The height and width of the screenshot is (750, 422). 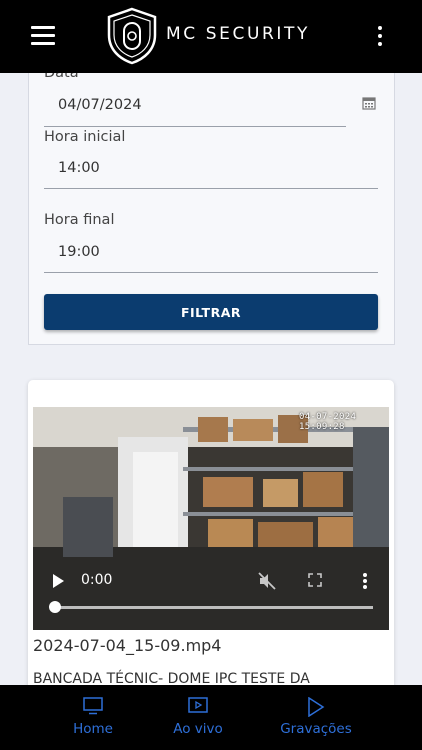 I want to click on end-time-underline, so click(x=211, y=272).